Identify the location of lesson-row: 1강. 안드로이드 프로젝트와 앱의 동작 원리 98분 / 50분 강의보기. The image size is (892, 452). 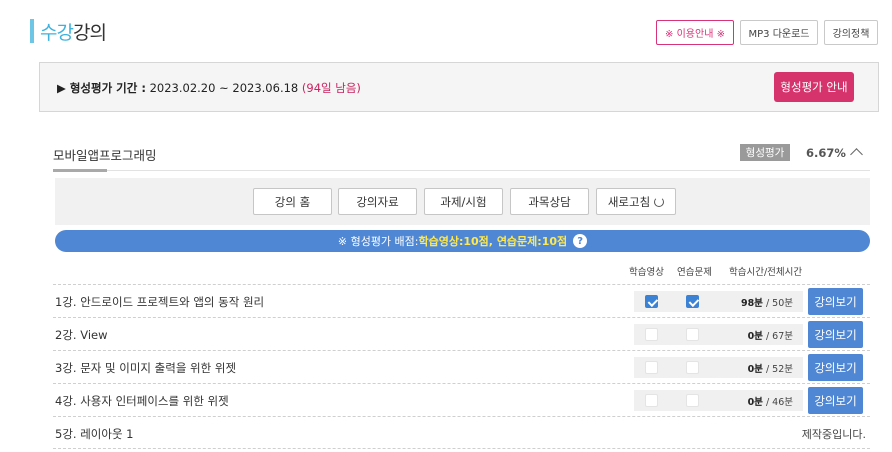
(461, 300).